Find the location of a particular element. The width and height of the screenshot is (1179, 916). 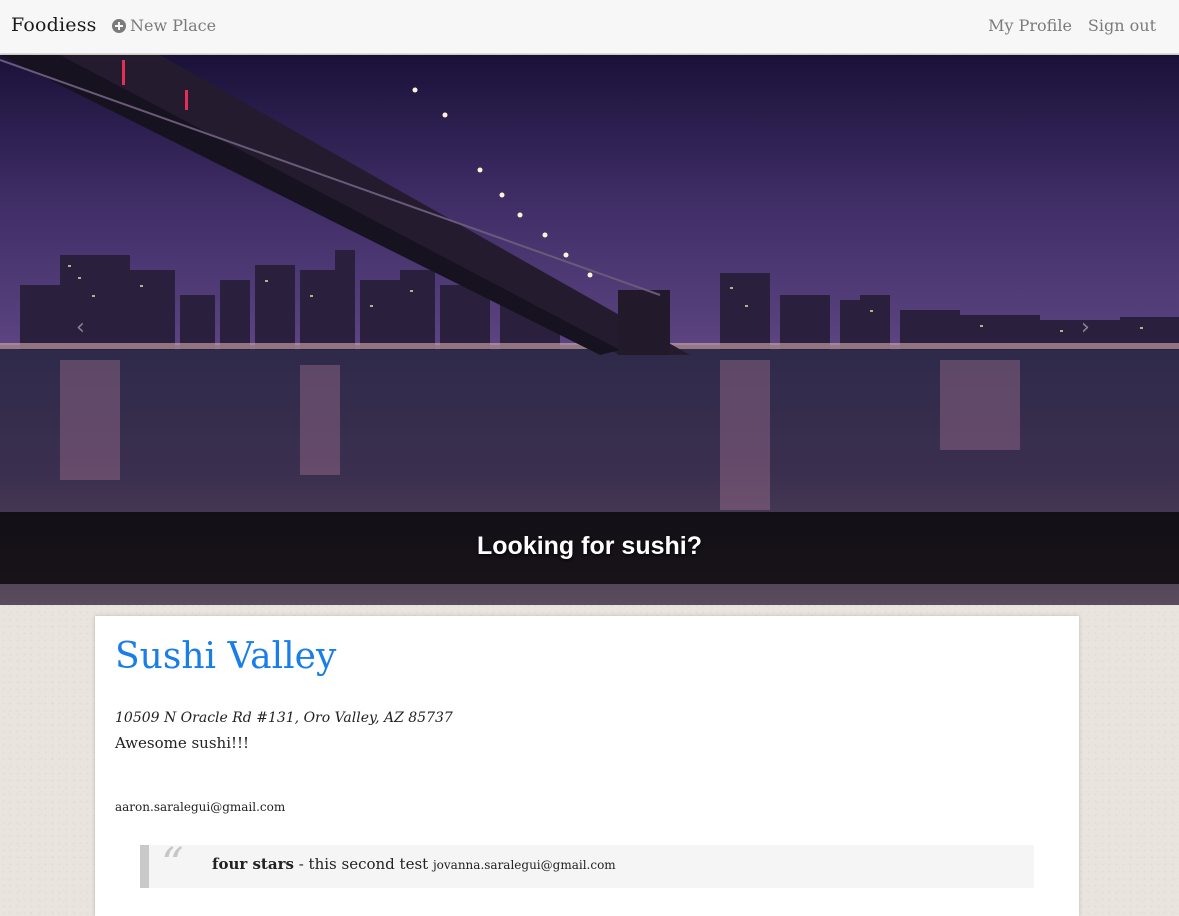

review-author-email: jovanna.saralegui@gmail.com is located at coordinates (524, 865).